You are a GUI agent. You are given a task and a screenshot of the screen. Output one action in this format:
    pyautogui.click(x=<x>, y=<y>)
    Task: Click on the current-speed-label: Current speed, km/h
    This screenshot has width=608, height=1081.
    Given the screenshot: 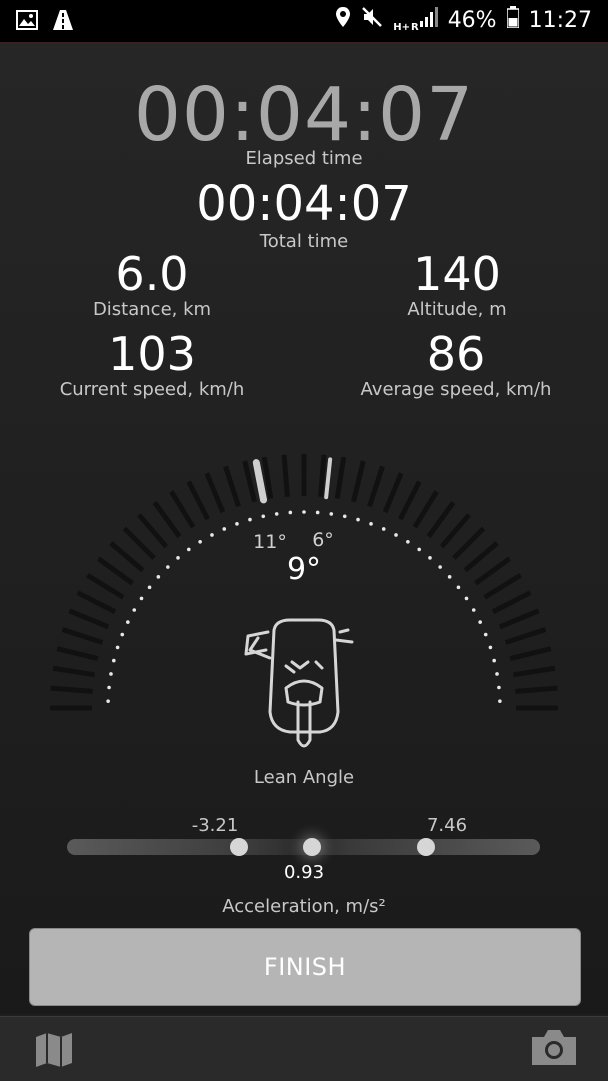 What is the action you would take?
    pyautogui.click(x=152, y=389)
    